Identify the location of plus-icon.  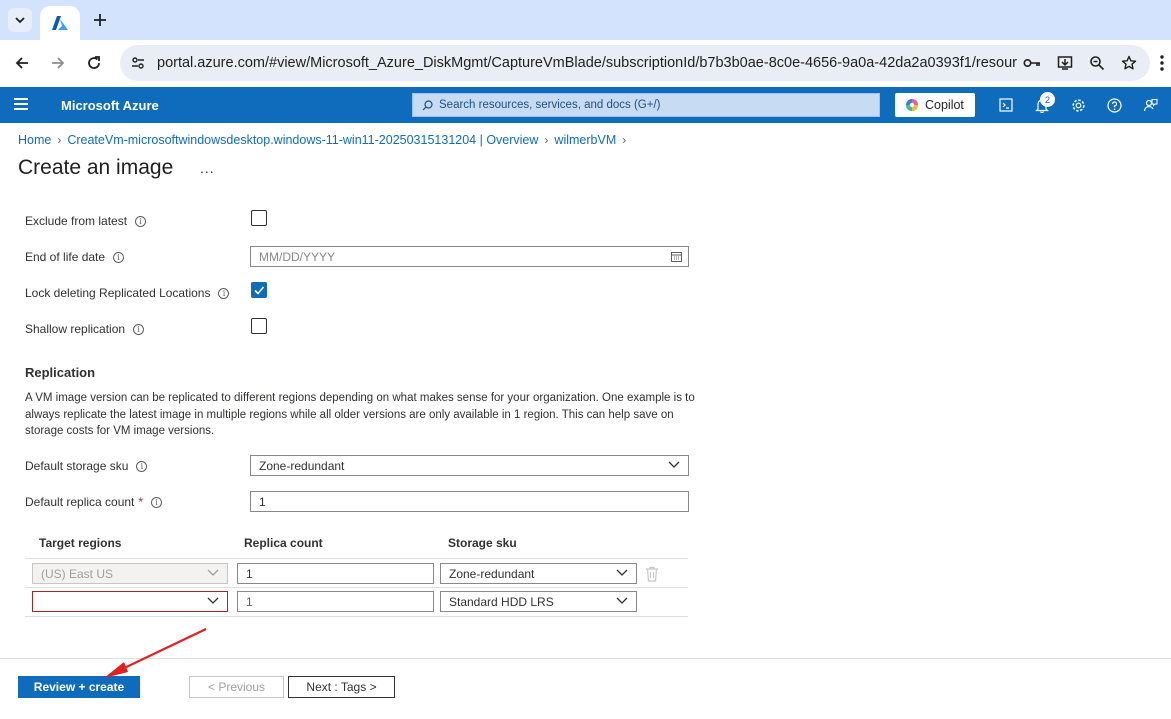
(100, 20).